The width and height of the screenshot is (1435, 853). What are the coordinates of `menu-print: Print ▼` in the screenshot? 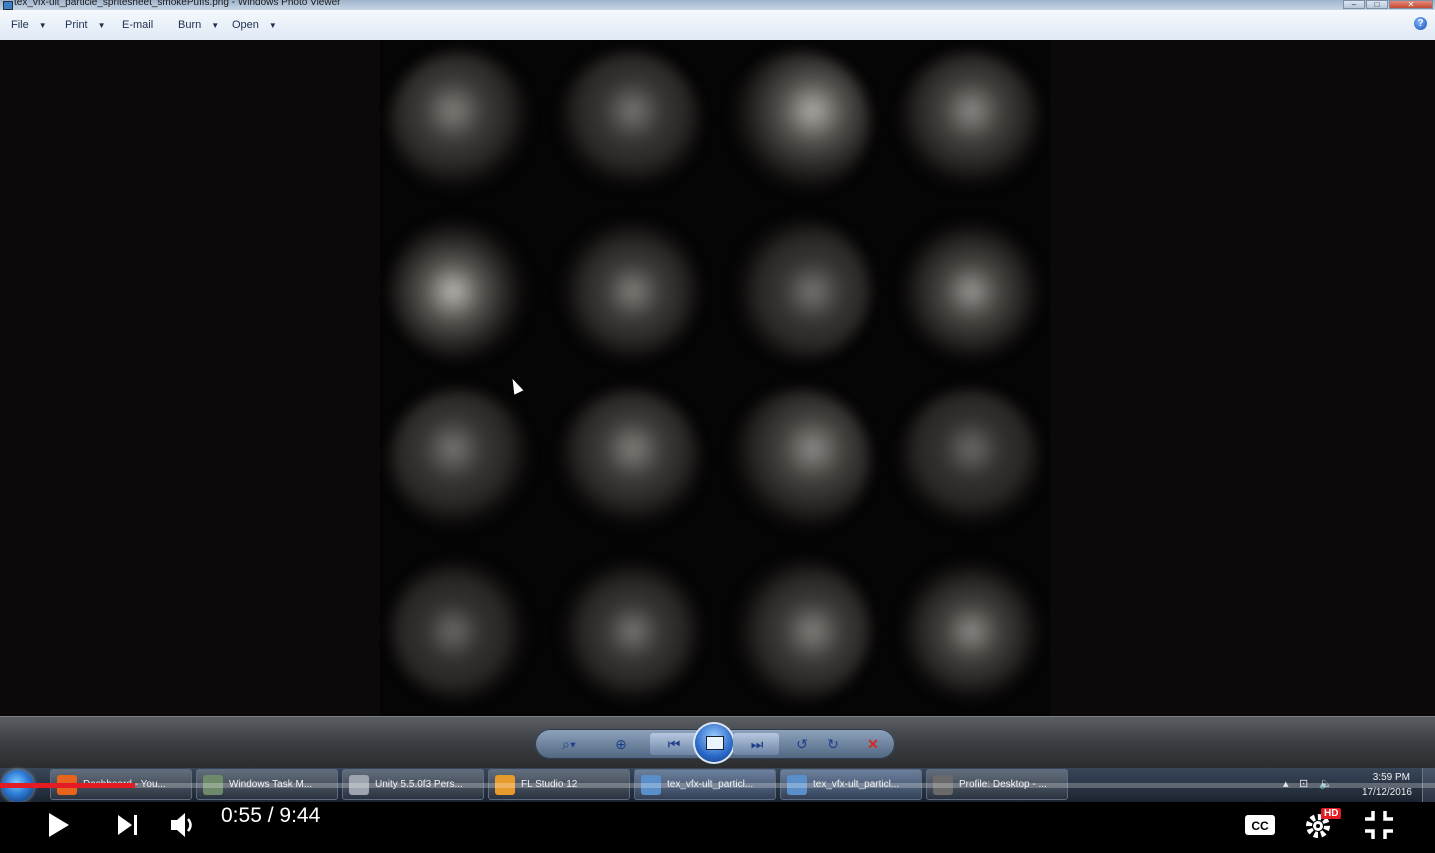 It's located at (85, 25).